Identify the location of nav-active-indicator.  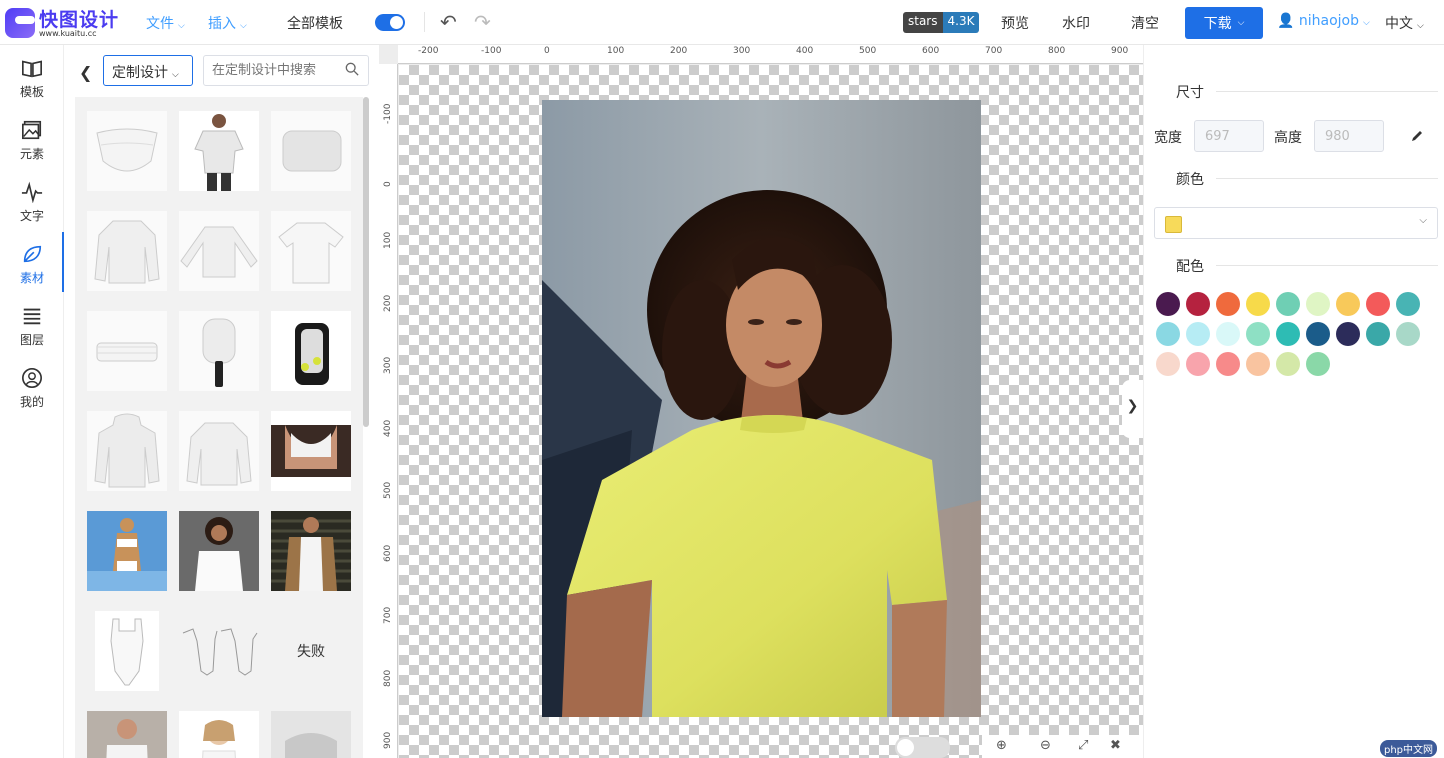
(63, 262).